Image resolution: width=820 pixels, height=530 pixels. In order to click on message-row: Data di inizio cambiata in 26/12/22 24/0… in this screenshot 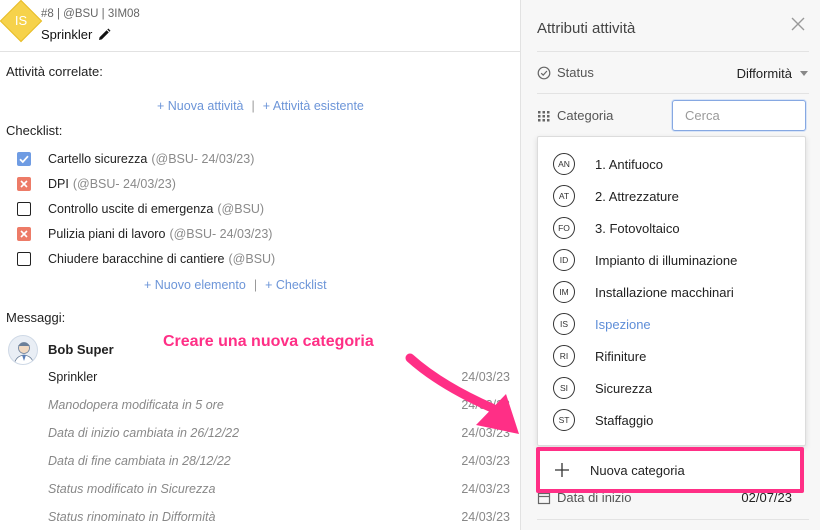, I will do `click(279, 433)`.